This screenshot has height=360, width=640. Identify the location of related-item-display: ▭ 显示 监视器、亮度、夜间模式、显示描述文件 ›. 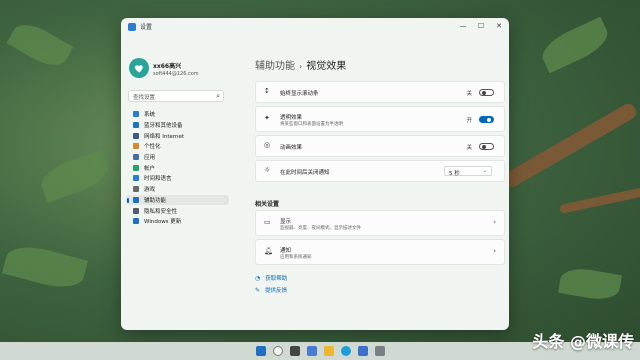
(380, 223).